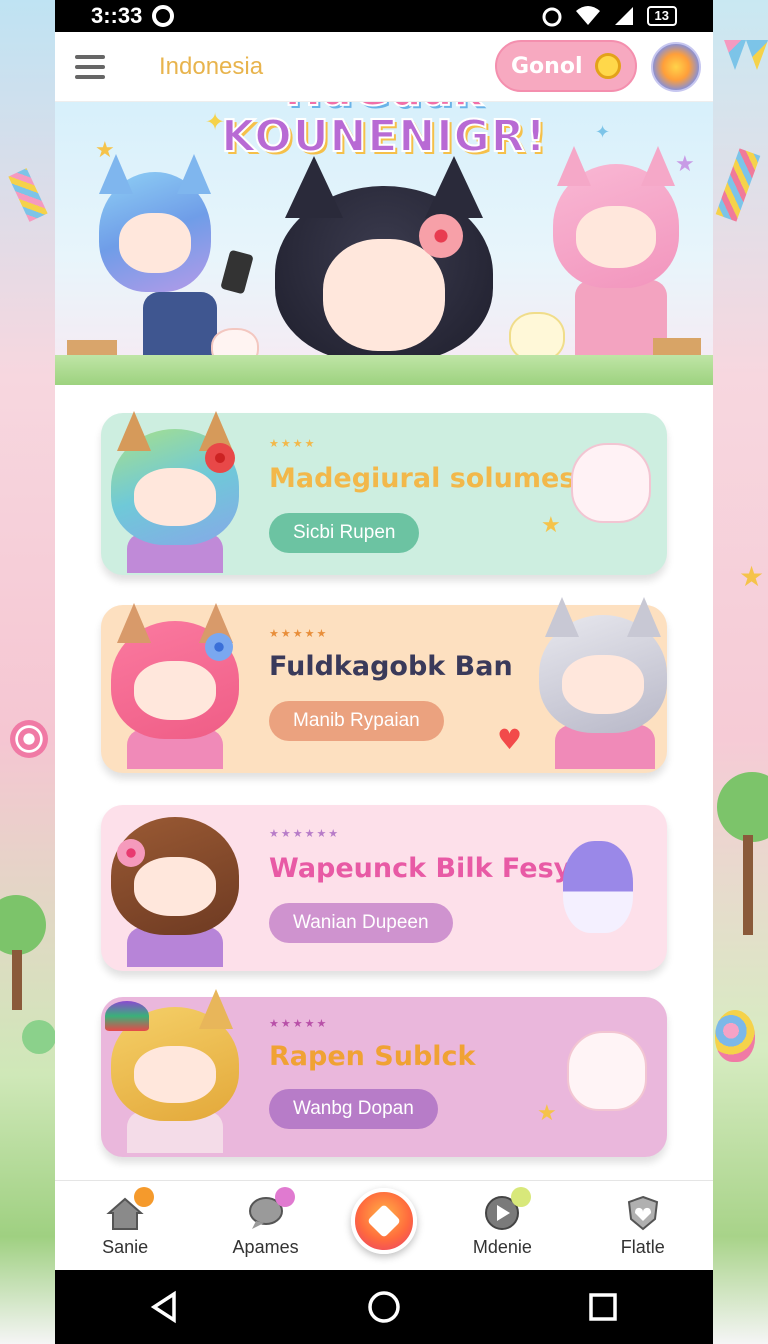 This screenshot has height=1344, width=768. Describe the element at coordinates (384, 1073) in the screenshot. I see `card-item: ★★★★★ Rapen Sublck Wanbg Dopan ★` at that location.